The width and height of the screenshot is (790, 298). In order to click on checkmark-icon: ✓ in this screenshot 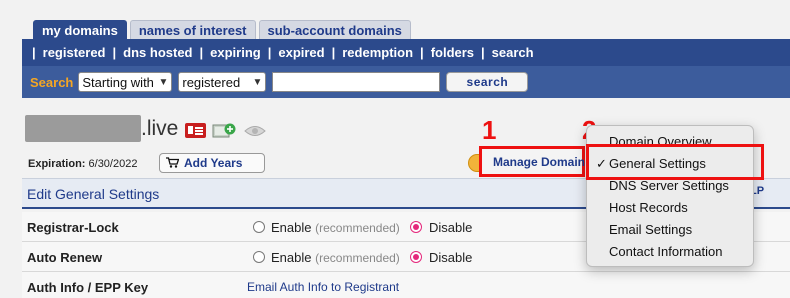, I will do `click(601, 163)`.